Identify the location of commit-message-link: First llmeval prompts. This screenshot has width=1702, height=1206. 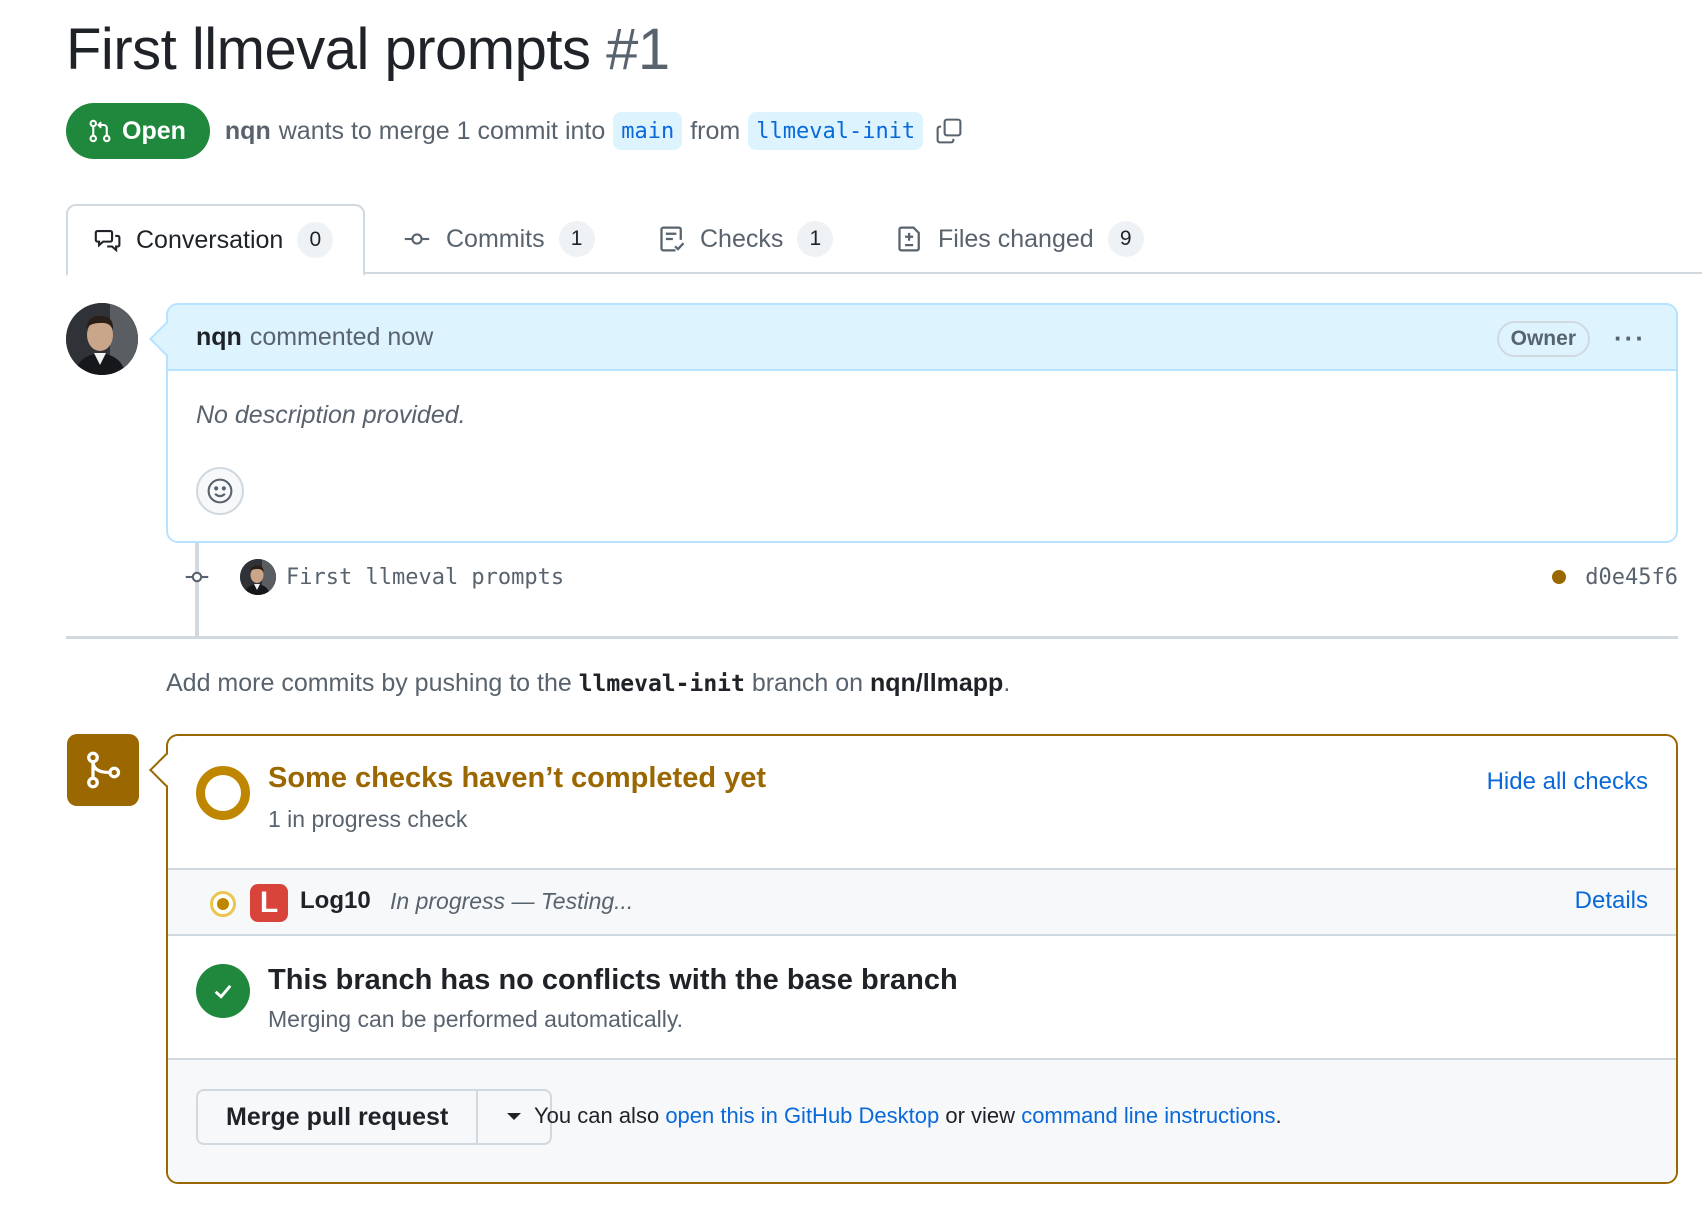
(425, 577).